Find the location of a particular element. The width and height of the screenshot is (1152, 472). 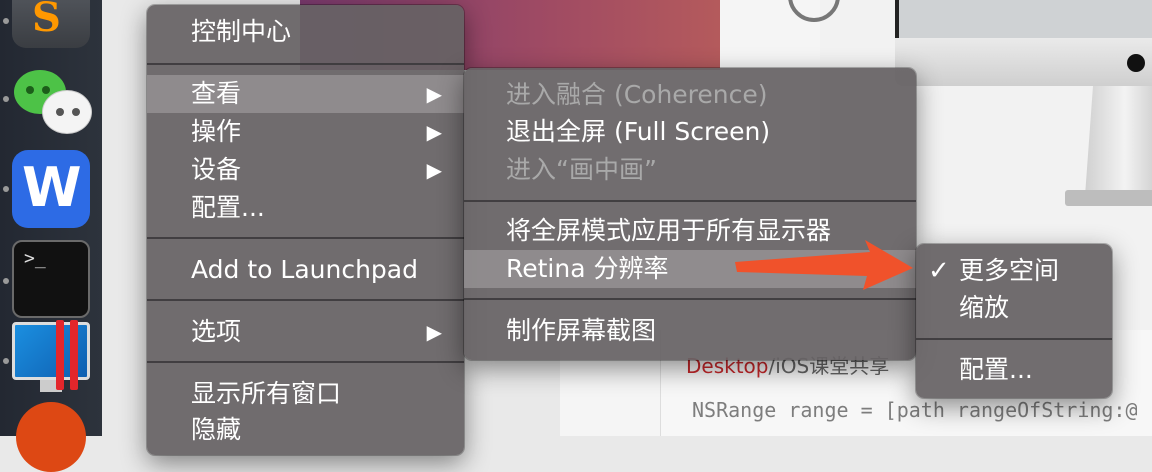

menu-item-label: 选项 is located at coordinates (216, 331).